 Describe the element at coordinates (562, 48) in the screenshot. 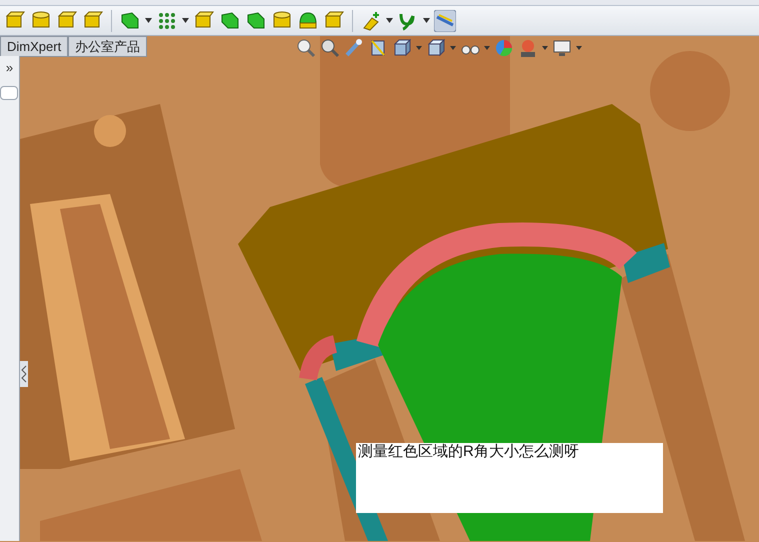

I see `monitor-icon` at that location.